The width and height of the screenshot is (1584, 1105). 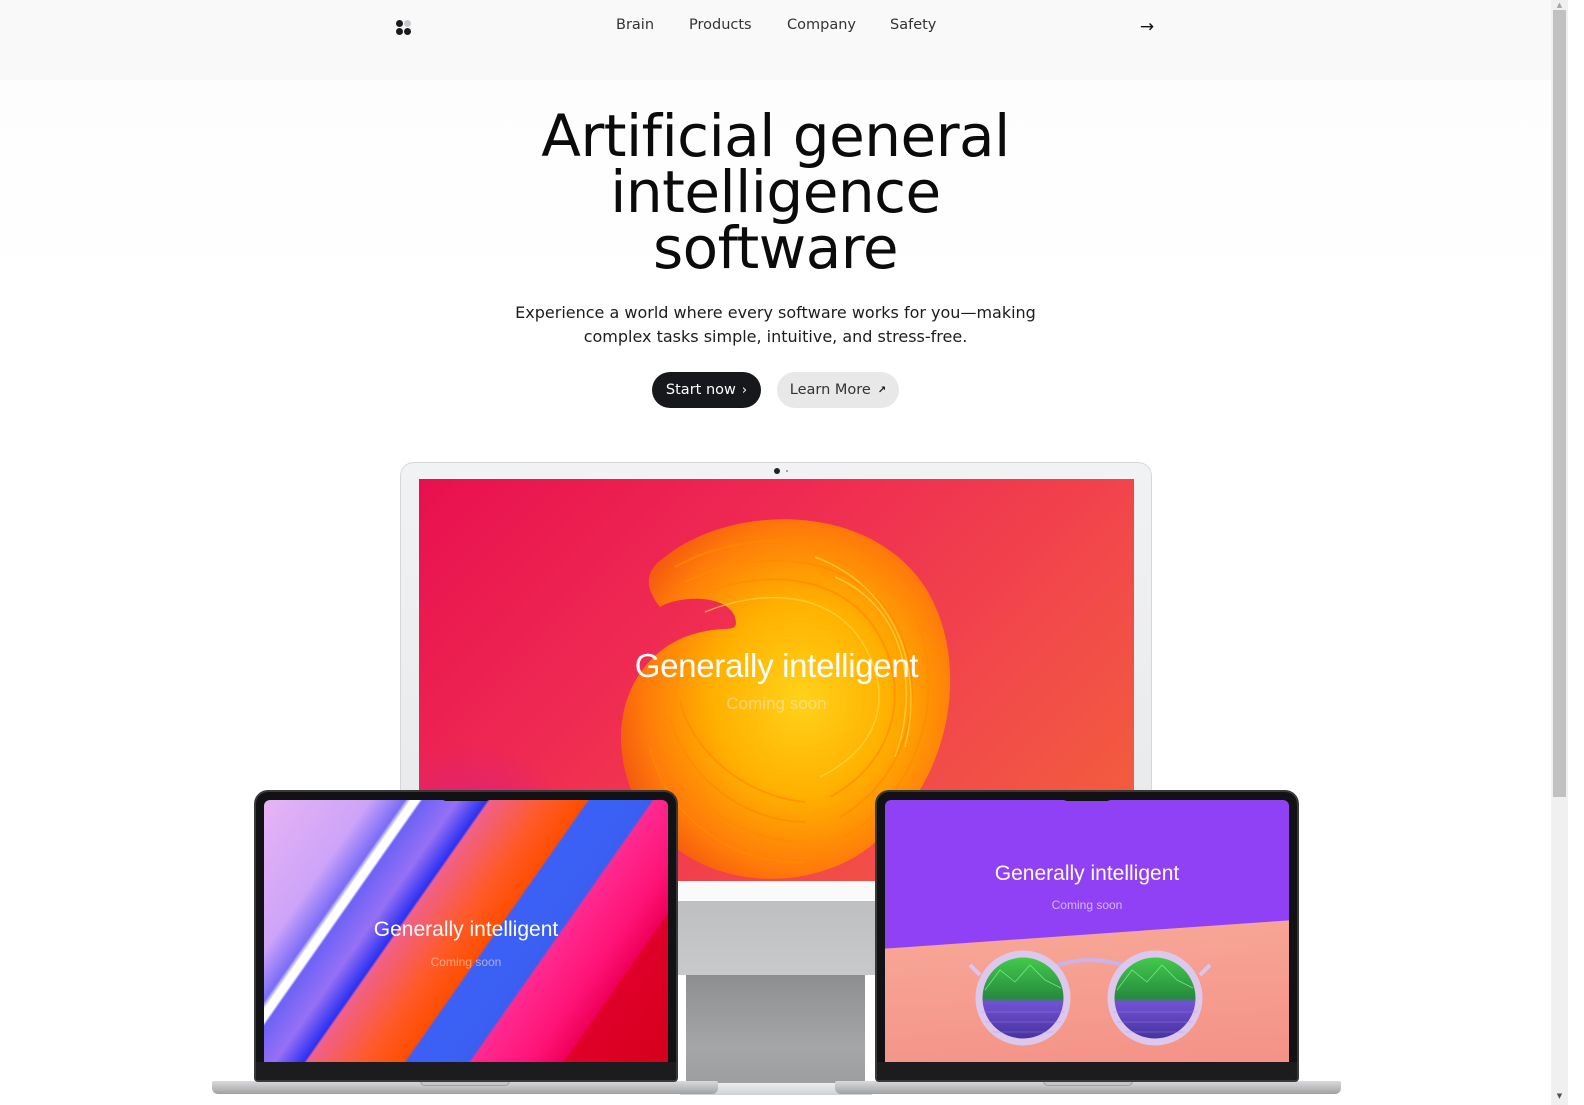 What do you see at coordinates (775, 28) in the screenshot?
I see `nav-links: Brain Products Company Safety` at bounding box center [775, 28].